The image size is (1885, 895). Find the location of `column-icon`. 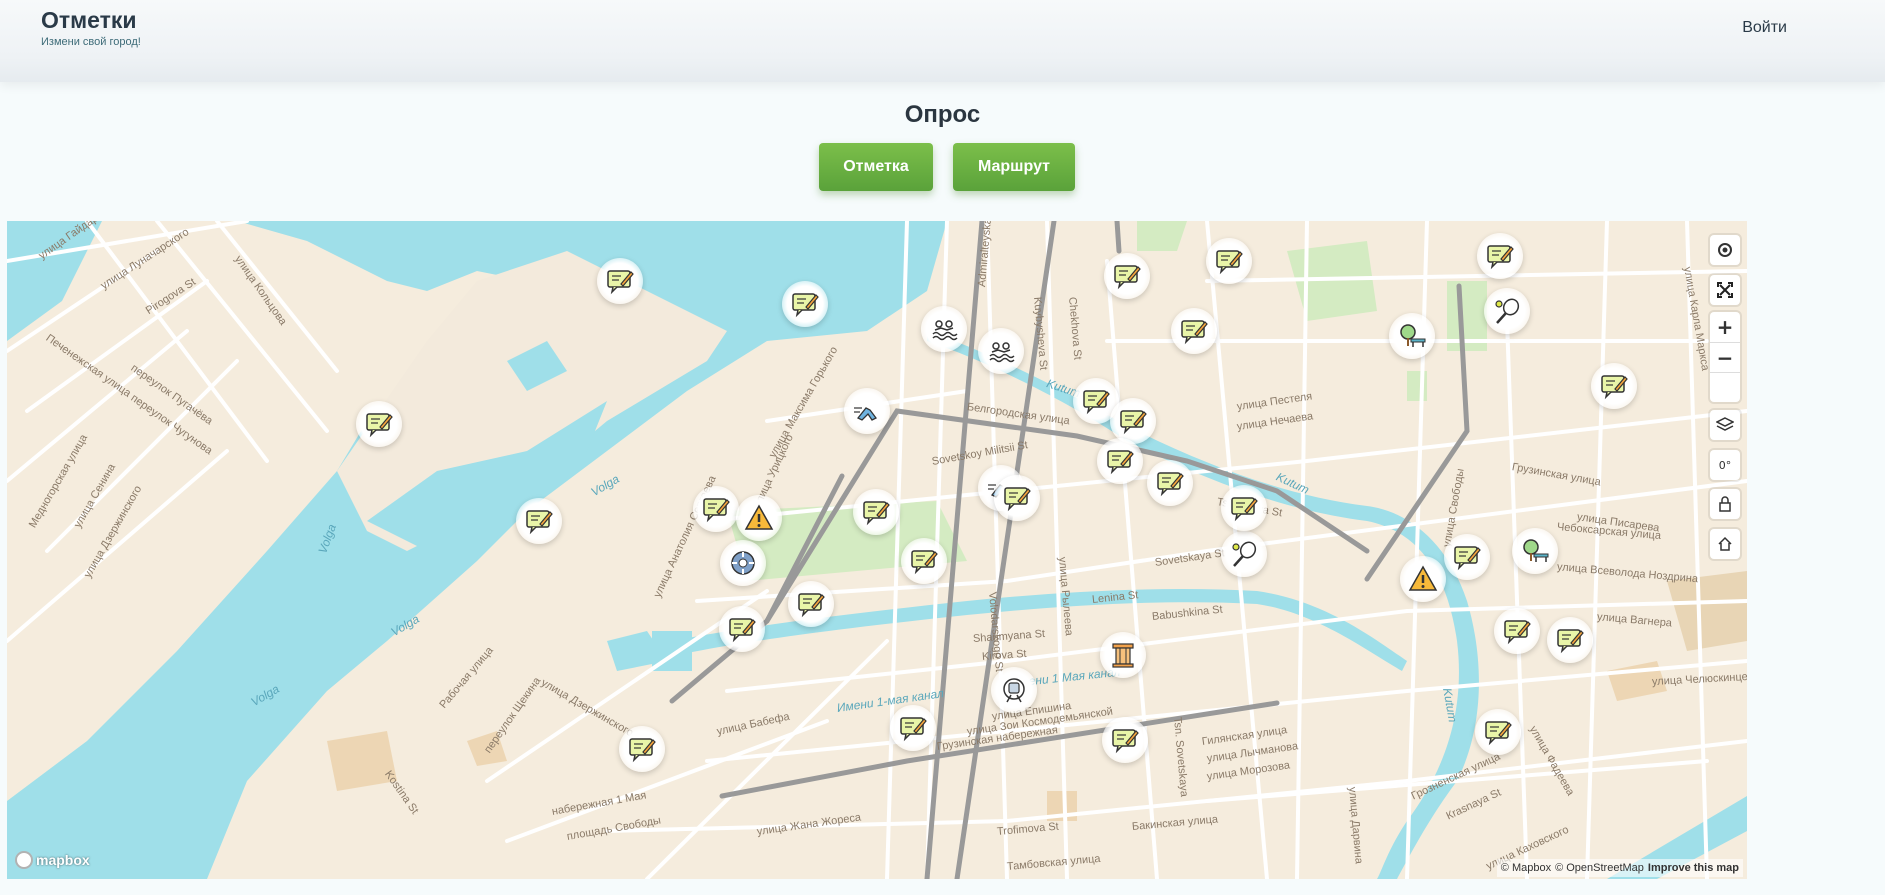

column-icon is located at coordinates (1123, 655).